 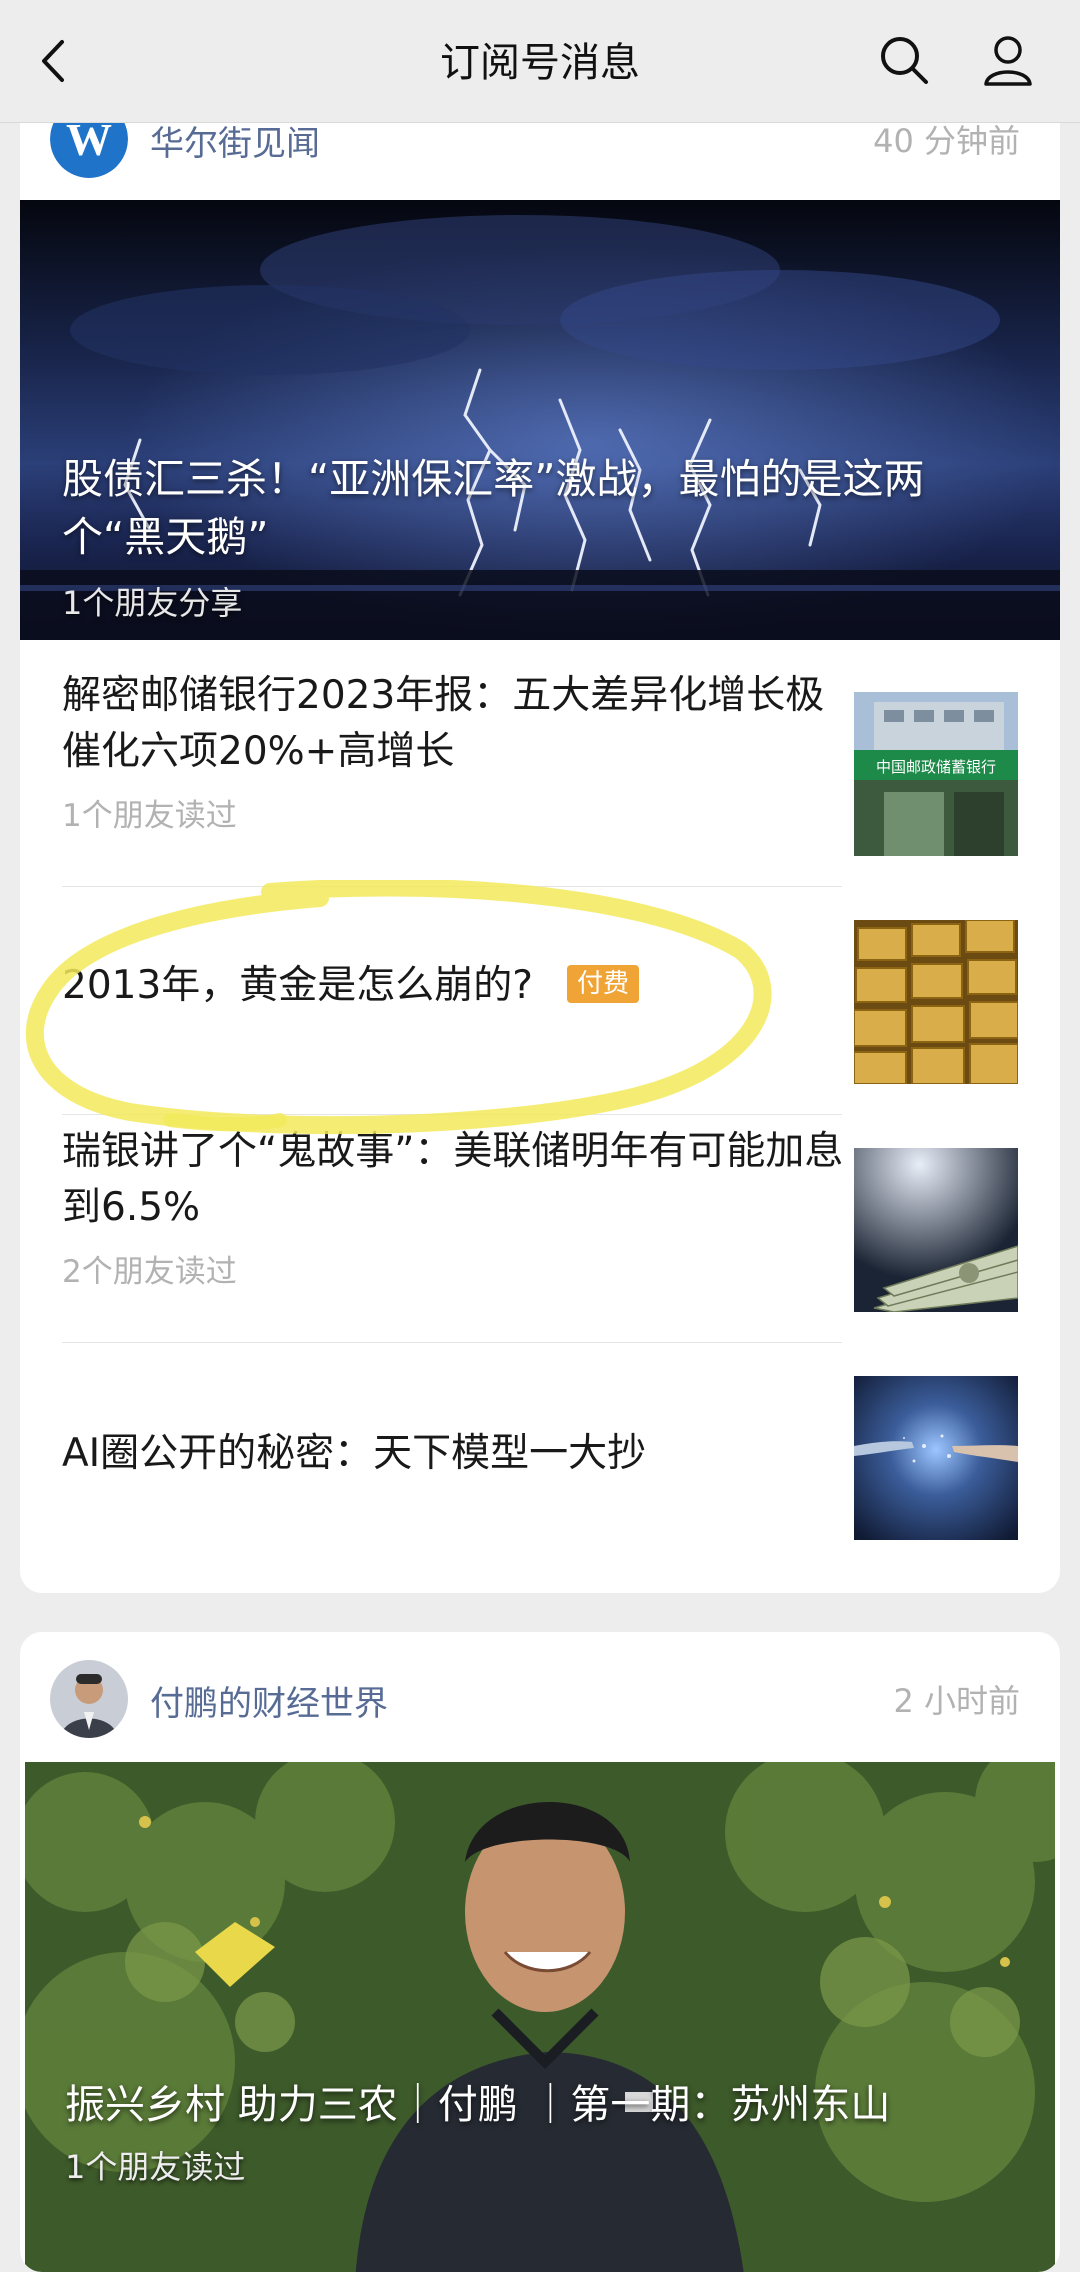 I want to click on article-title: AI圈公开的秘密：天下模型一大抄, so click(x=457, y=1454).